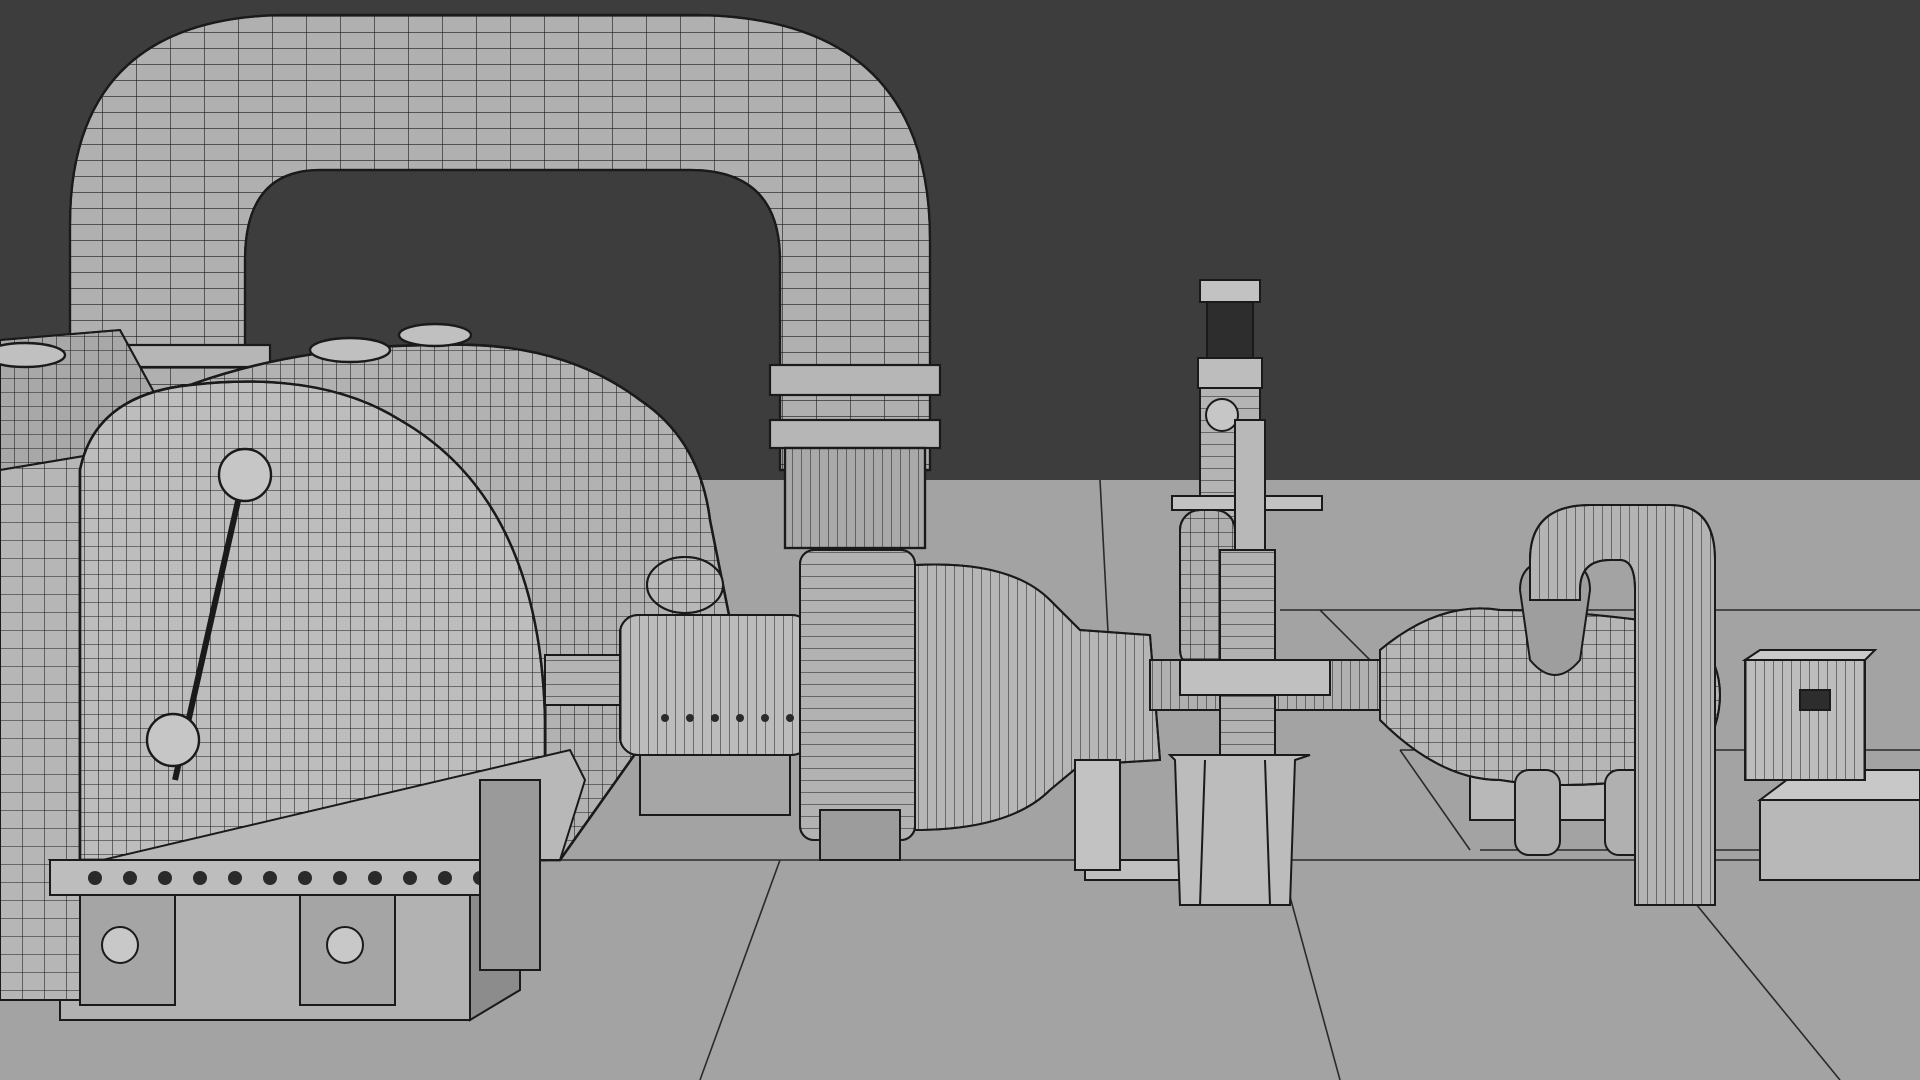 This screenshot has height=1080, width=1920. What do you see at coordinates (1809, 715) in the screenshot?
I see `end-housing` at bounding box center [1809, 715].